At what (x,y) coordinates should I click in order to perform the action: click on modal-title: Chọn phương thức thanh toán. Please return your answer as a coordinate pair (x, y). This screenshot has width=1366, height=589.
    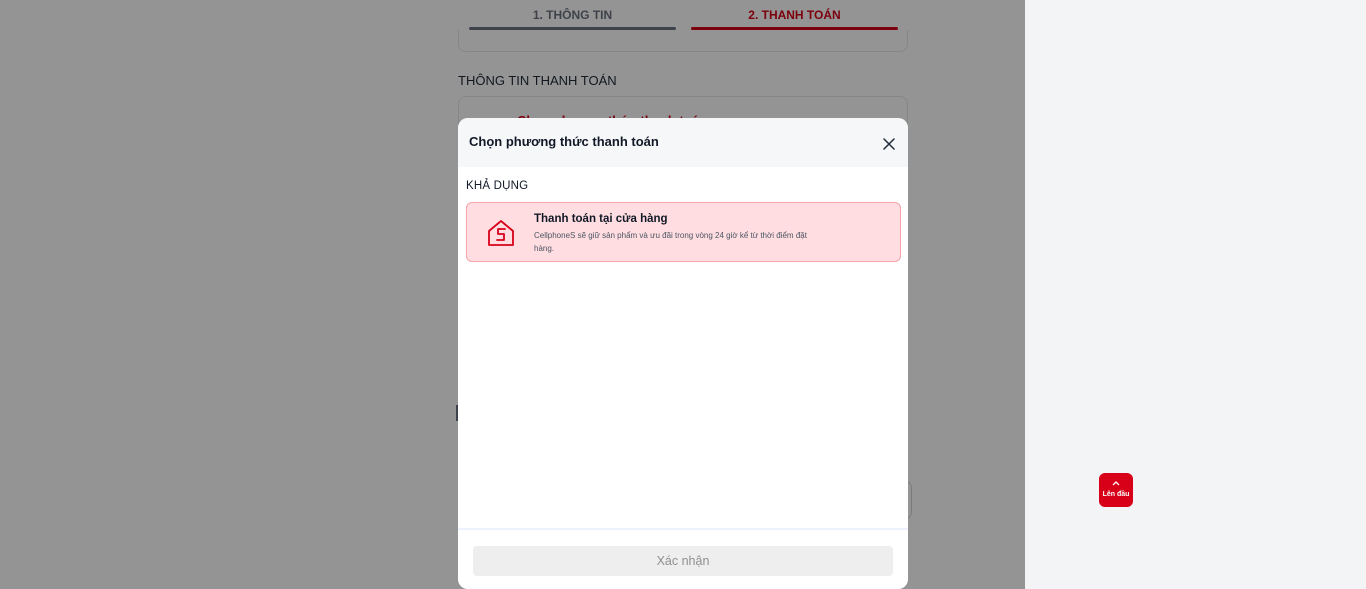
    Looking at the image, I should click on (564, 141).